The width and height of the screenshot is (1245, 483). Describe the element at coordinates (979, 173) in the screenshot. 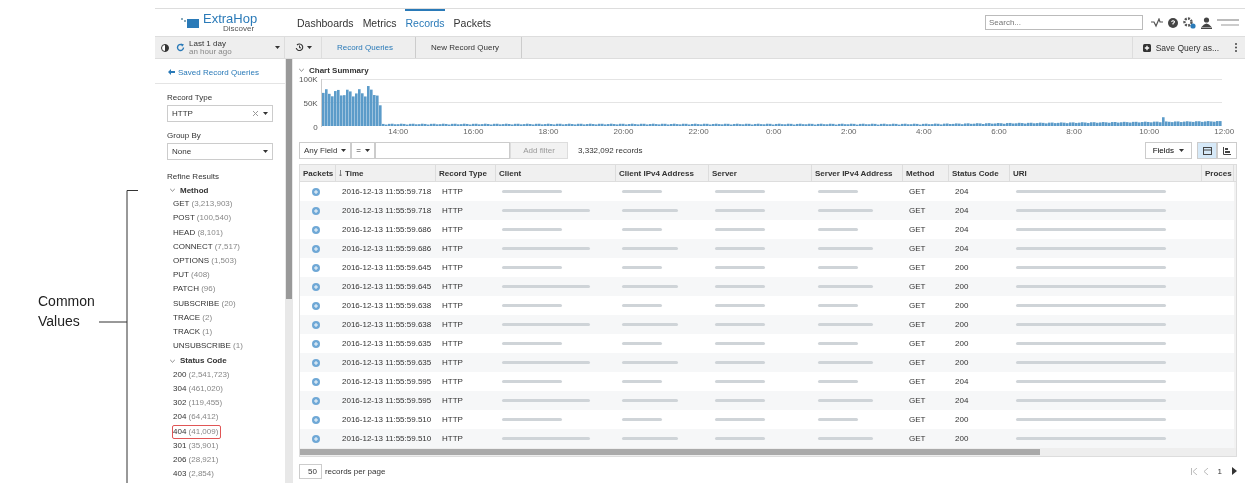

I see `column-header: Status Code` at that location.